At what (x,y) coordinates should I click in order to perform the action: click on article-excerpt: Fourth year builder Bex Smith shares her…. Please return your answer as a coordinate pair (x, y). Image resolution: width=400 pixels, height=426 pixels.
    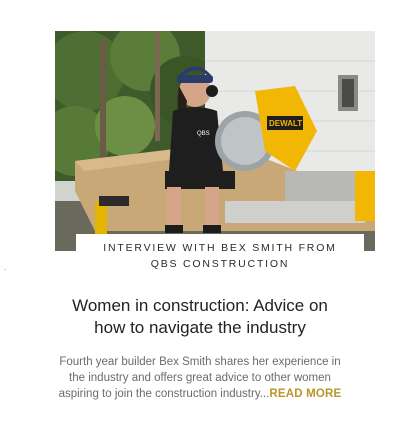
    Looking at the image, I should click on (200, 378).